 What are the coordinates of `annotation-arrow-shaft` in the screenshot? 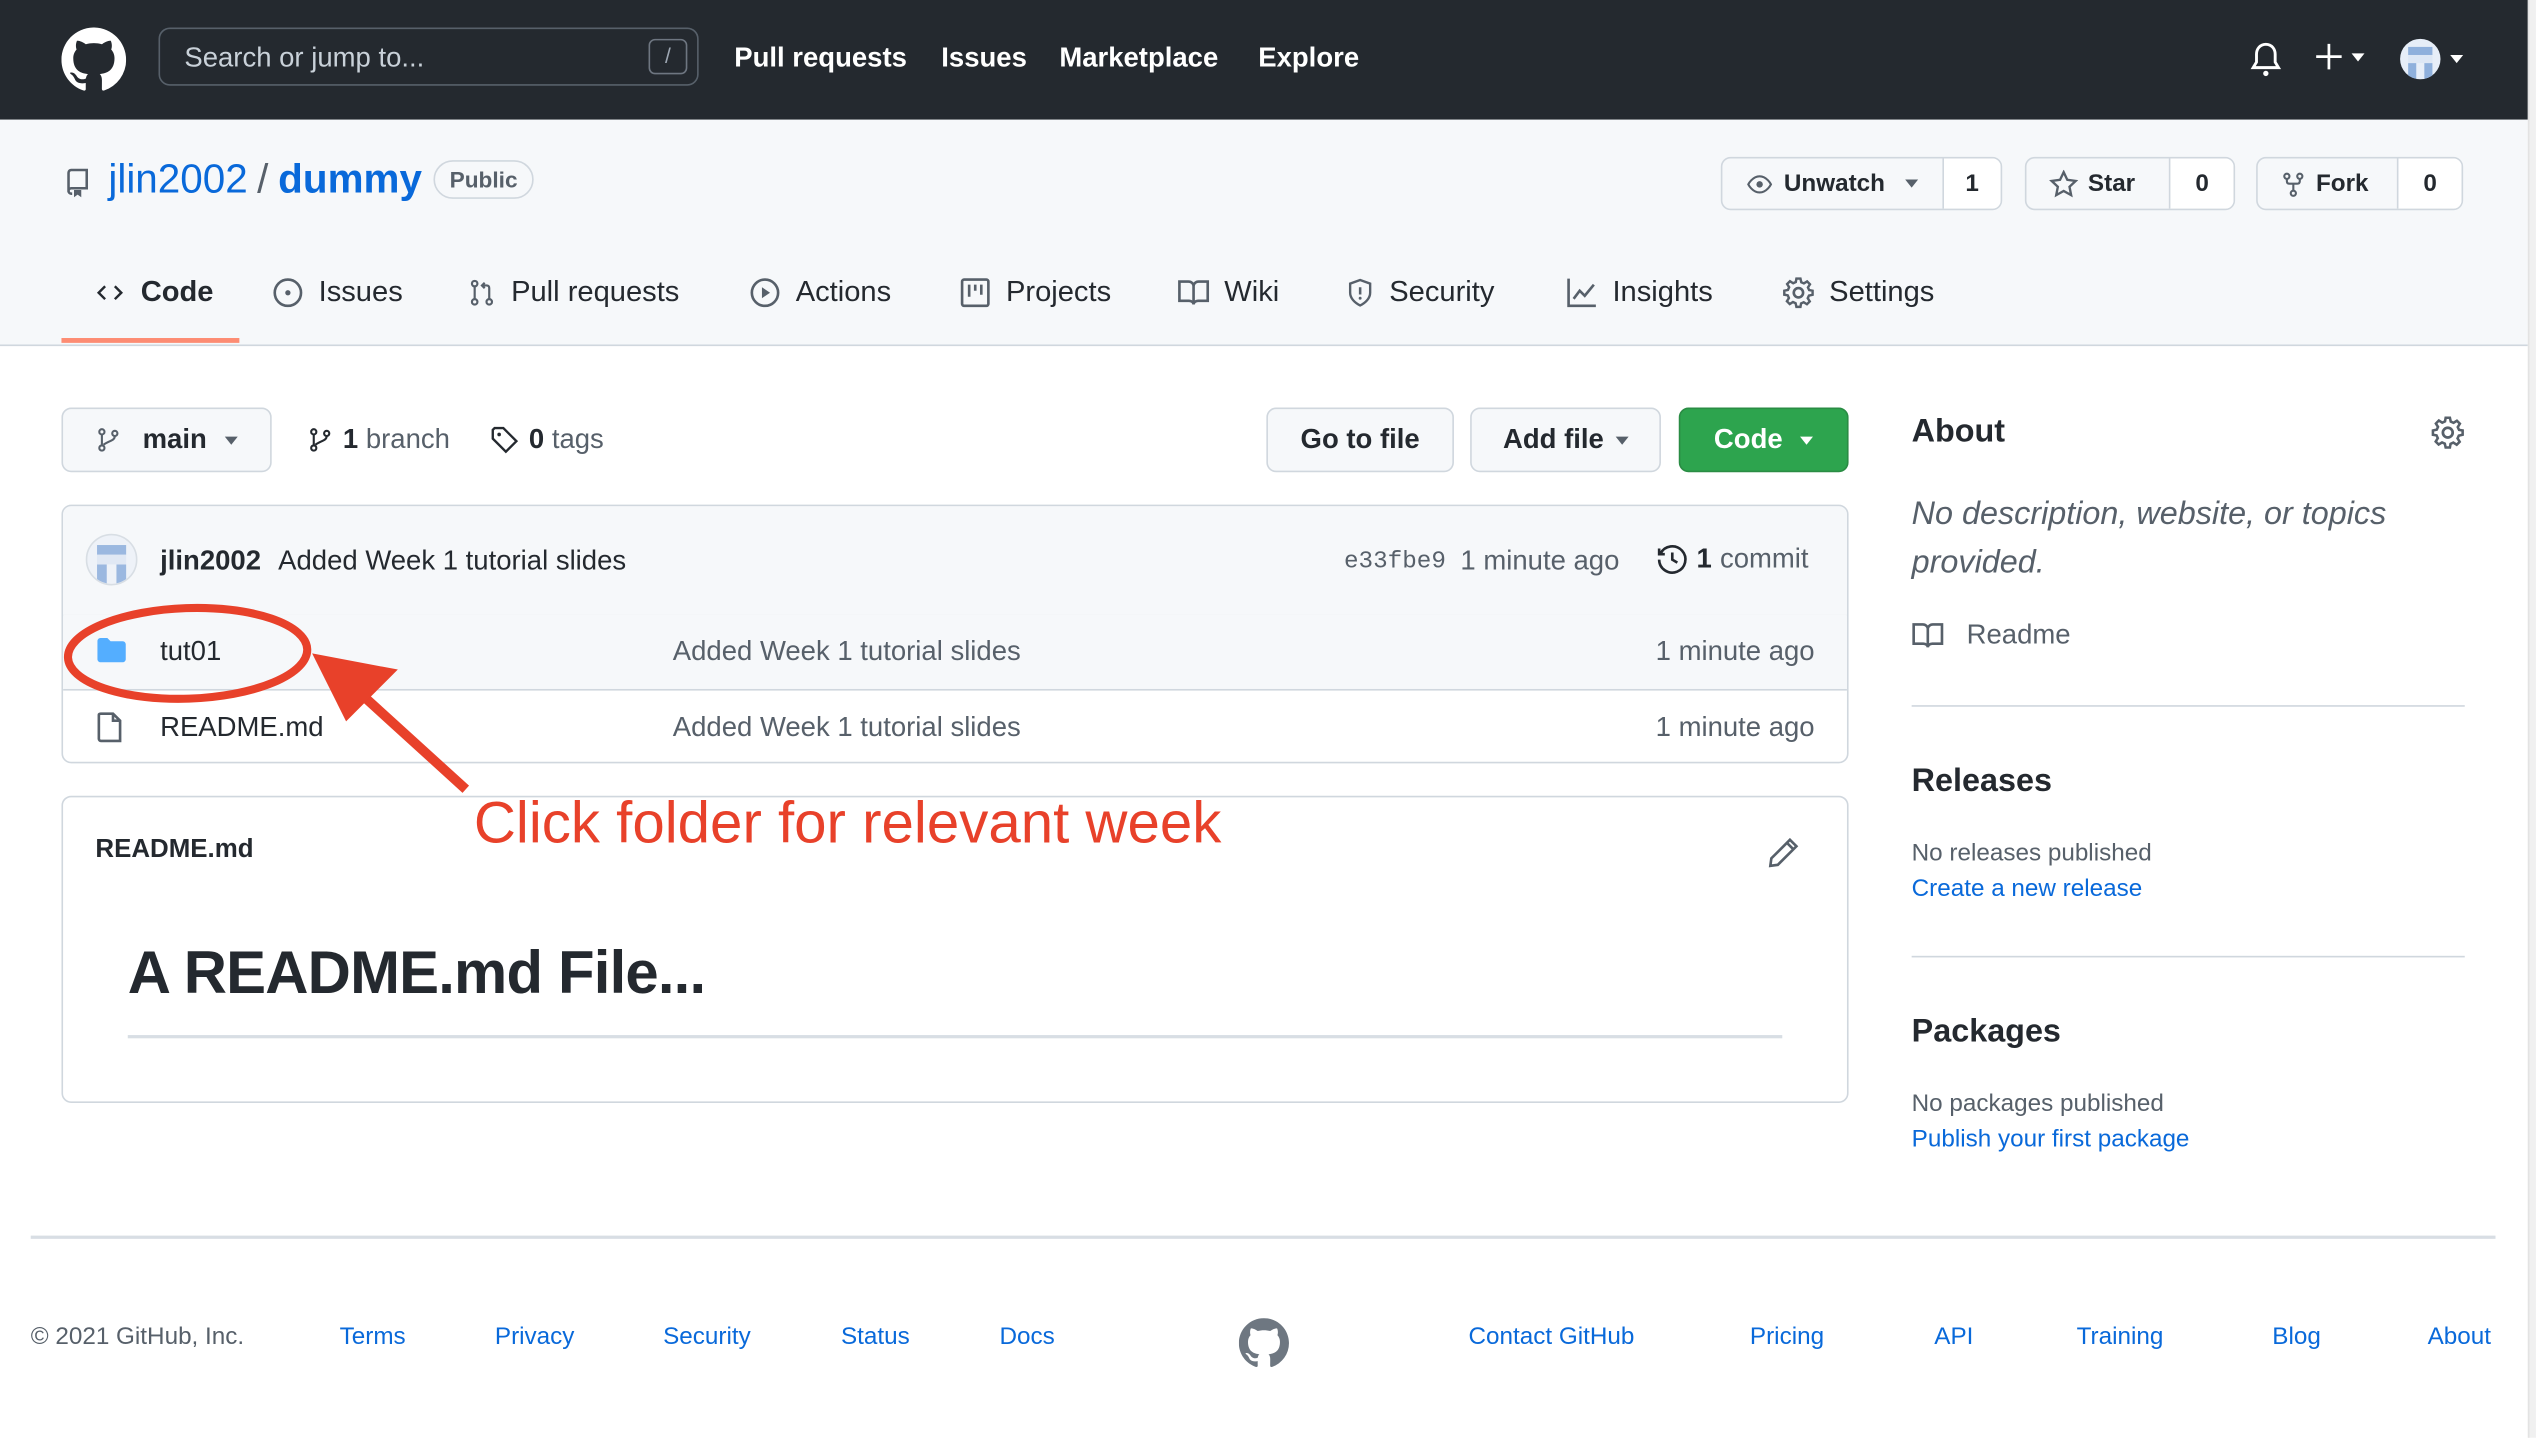 It's located at (412, 740).